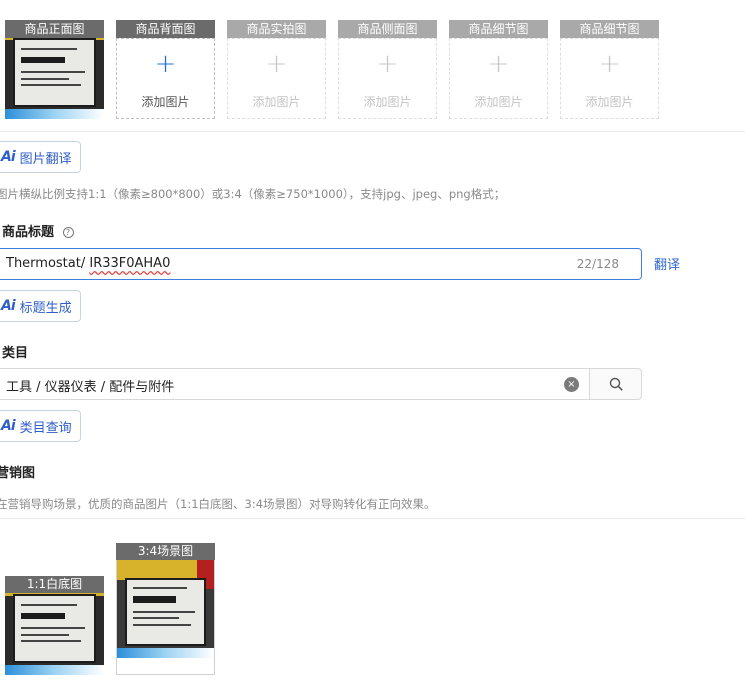 This screenshot has height=686, width=745. I want to click on title-input: Thermostat/ IR33F0AHA0 22/128, so click(321, 264).